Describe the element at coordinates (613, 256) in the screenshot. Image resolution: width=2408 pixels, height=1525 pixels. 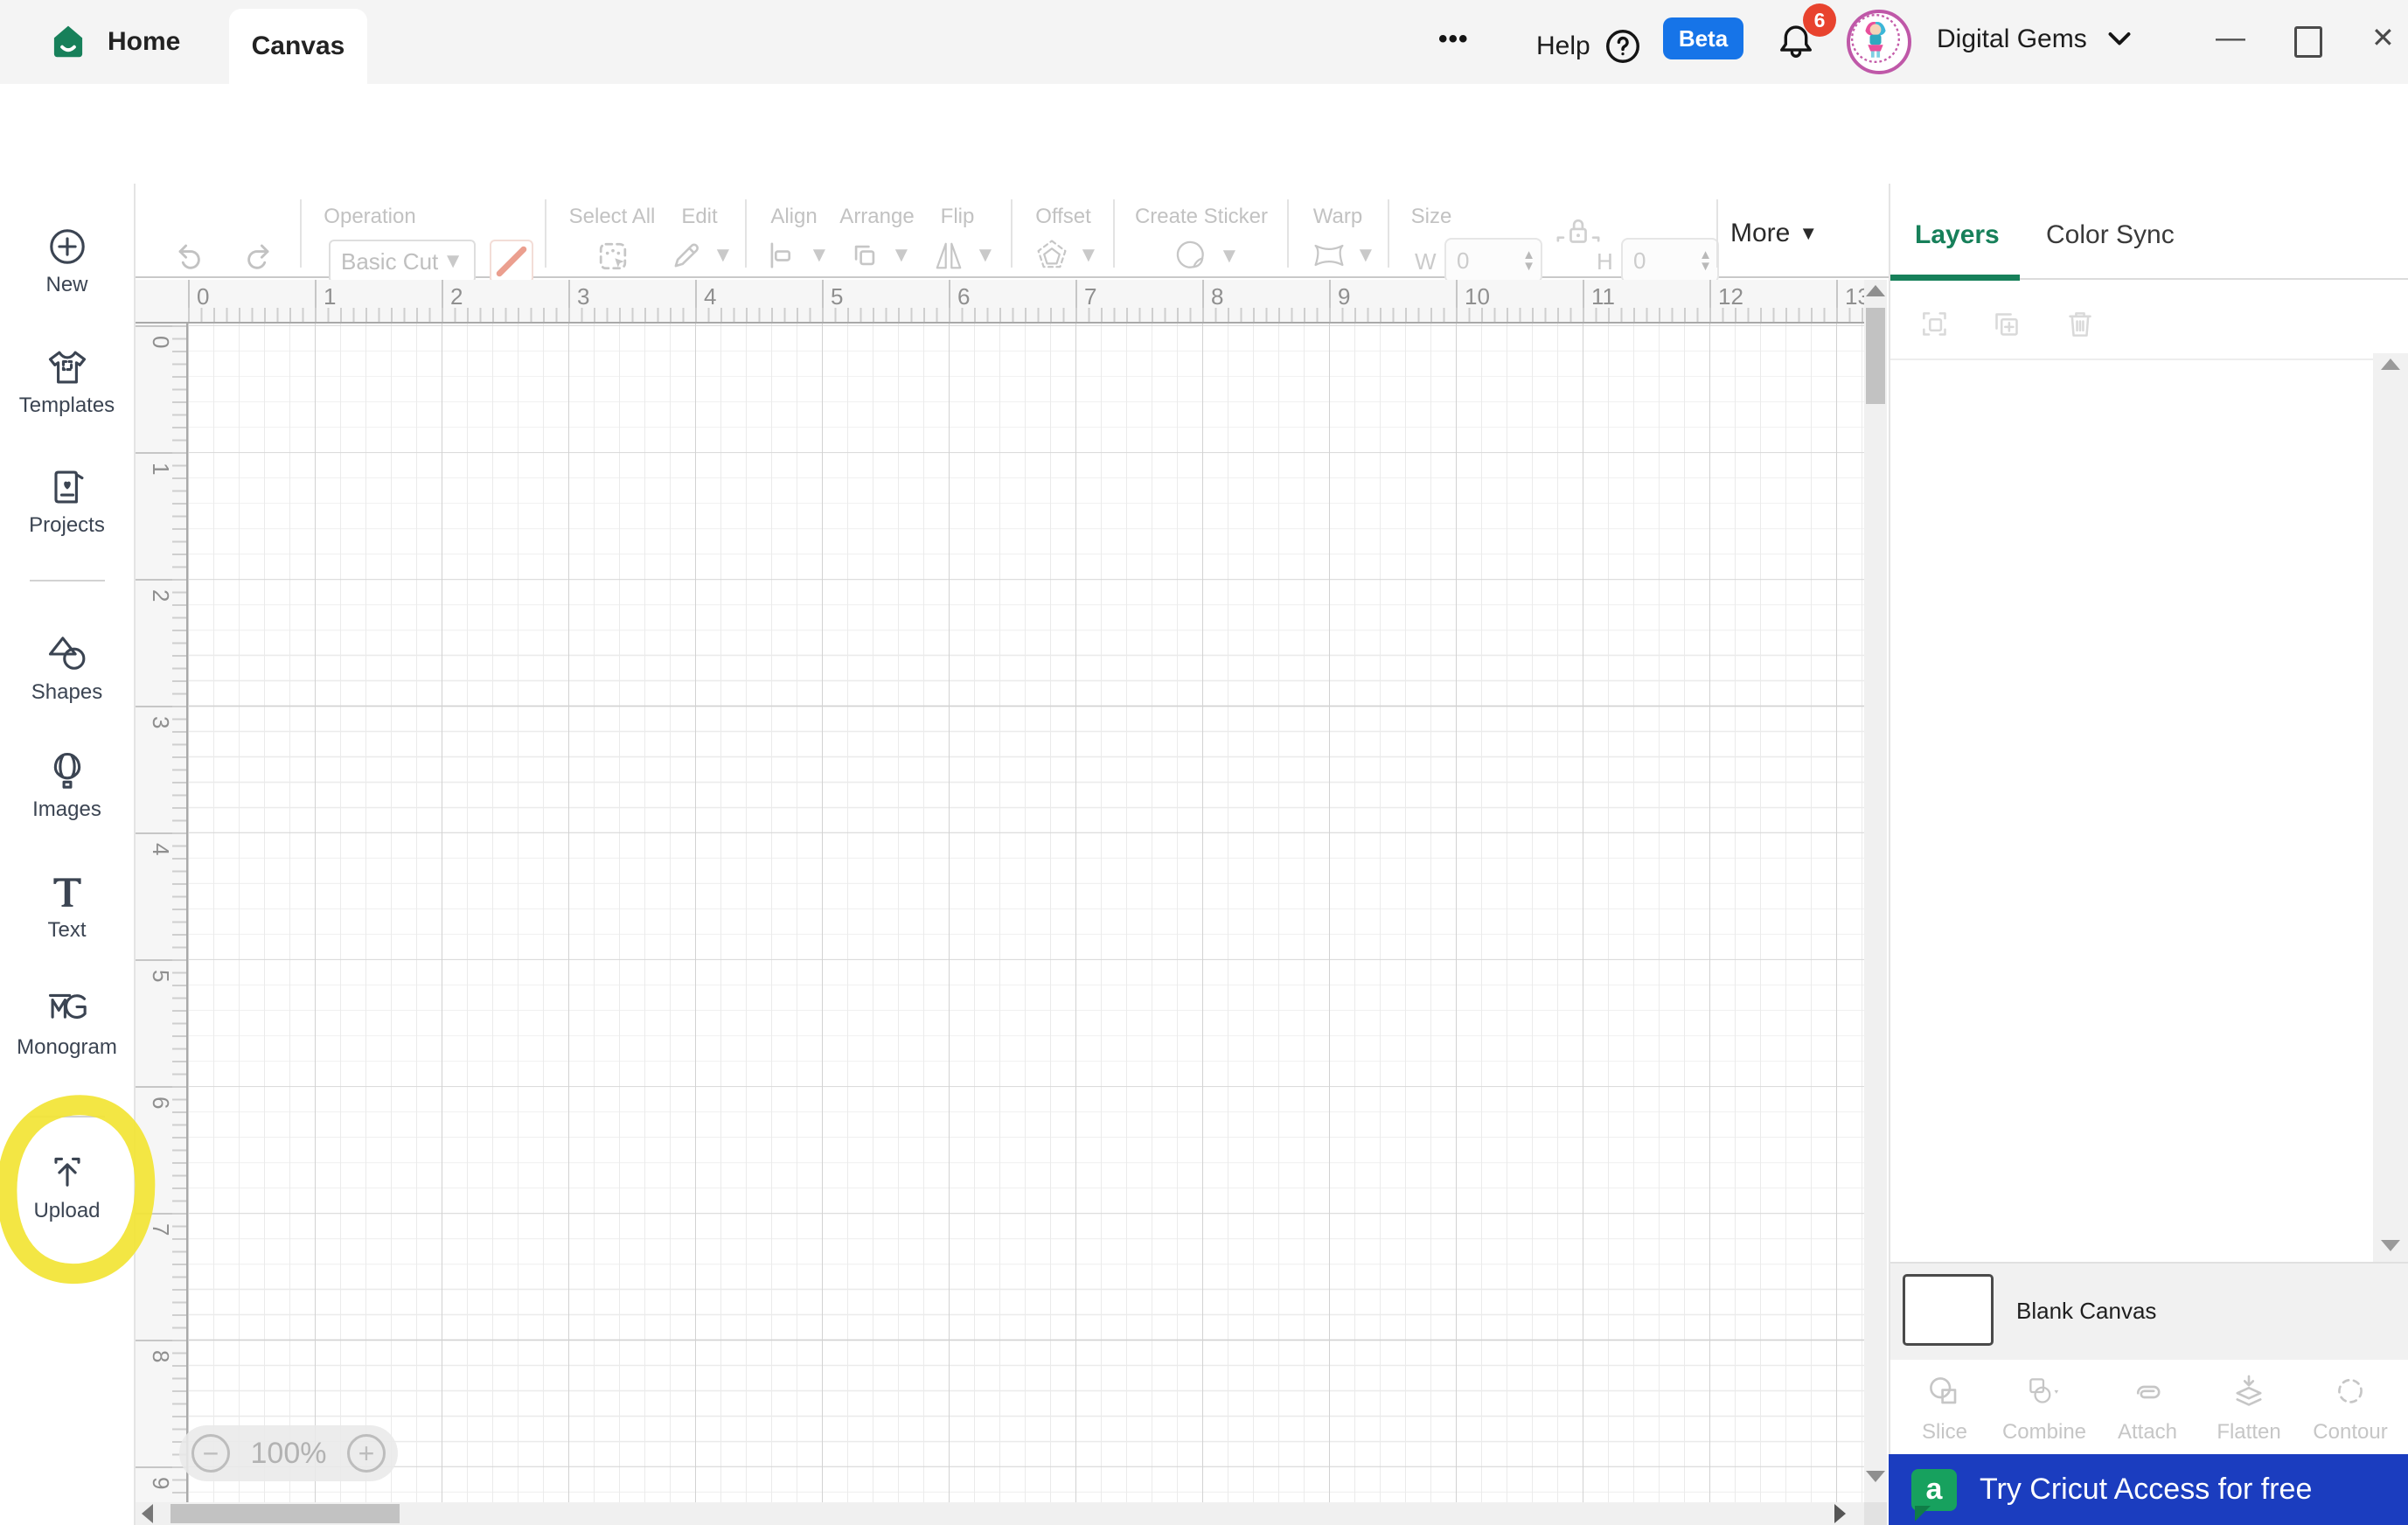
I see `select-all-button` at that location.